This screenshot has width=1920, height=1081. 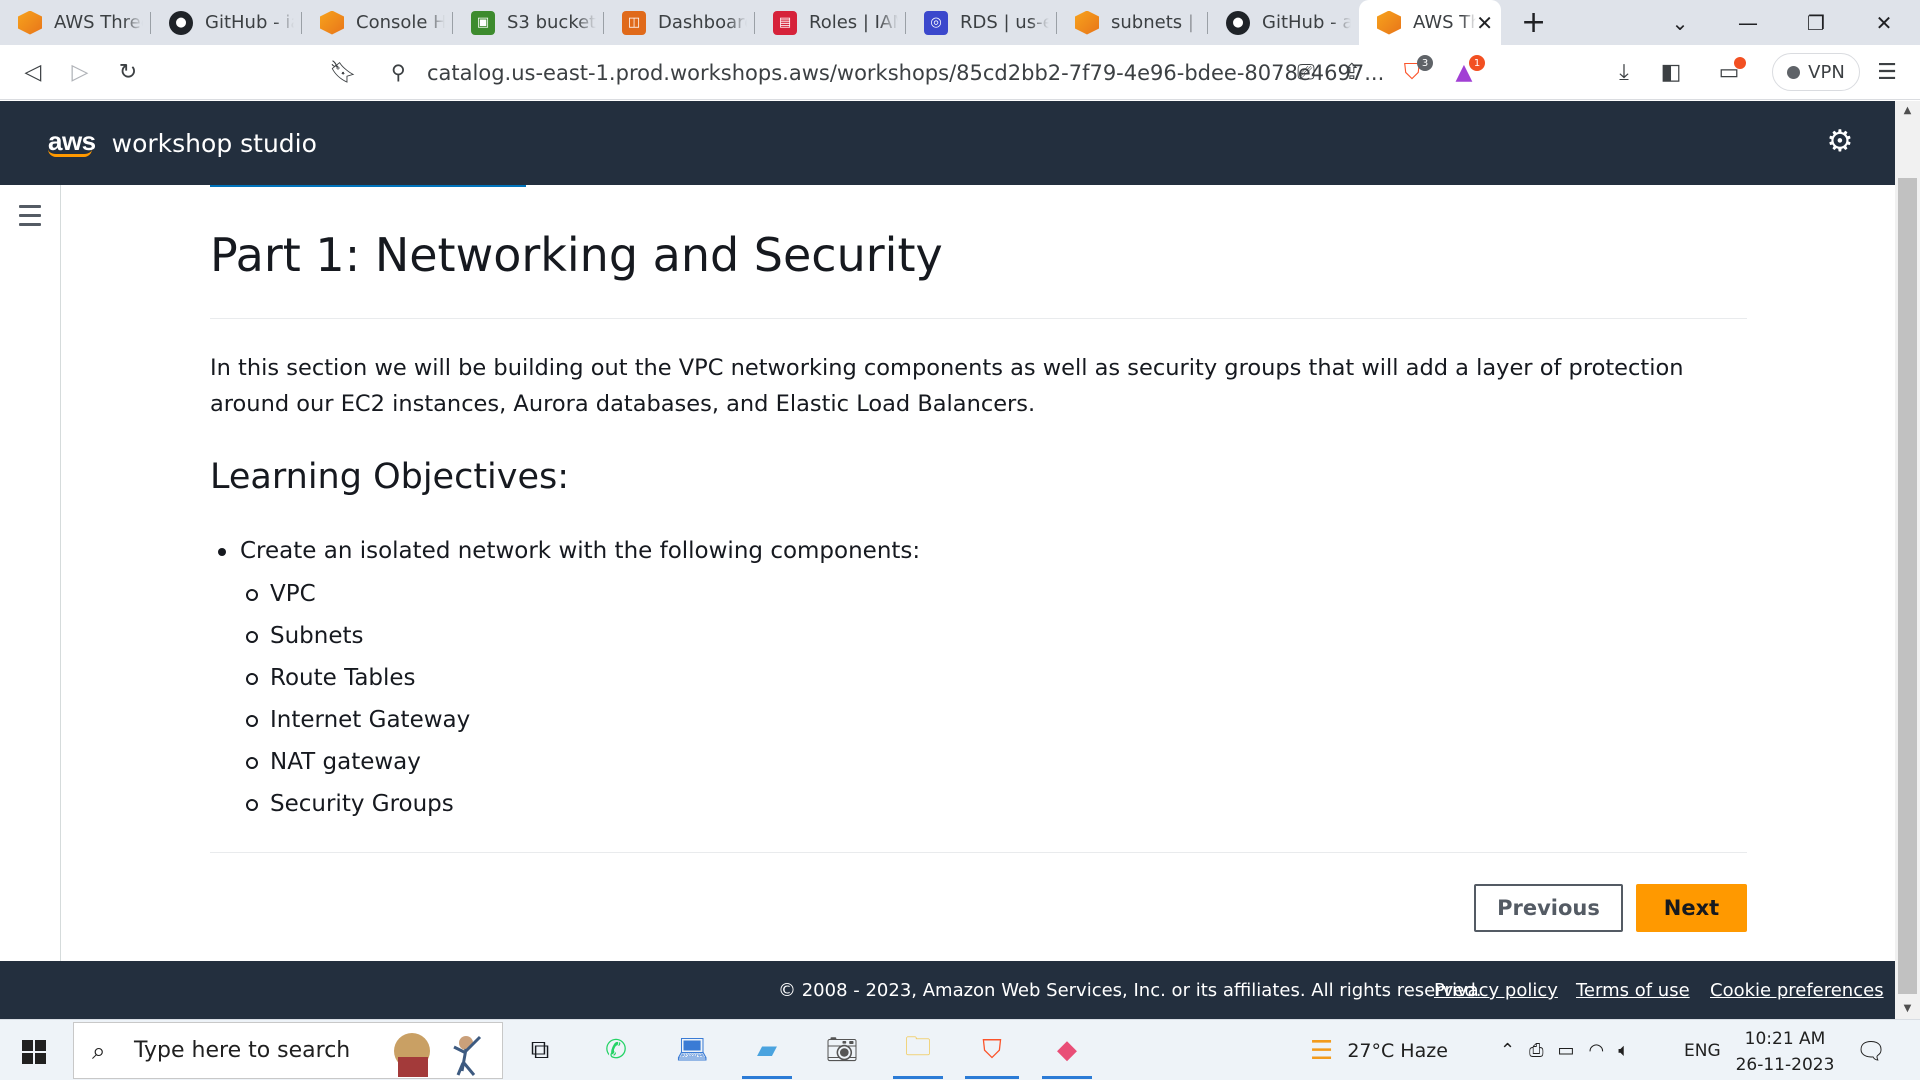 What do you see at coordinates (1816, 22) in the screenshot?
I see `restore-button: ❐` at bounding box center [1816, 22].